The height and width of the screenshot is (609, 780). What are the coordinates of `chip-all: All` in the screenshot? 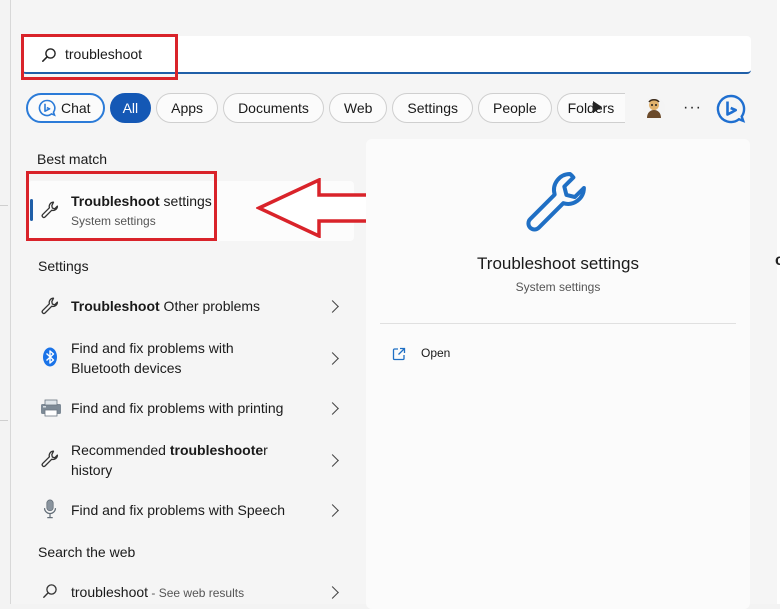 It's located at (130, 108).